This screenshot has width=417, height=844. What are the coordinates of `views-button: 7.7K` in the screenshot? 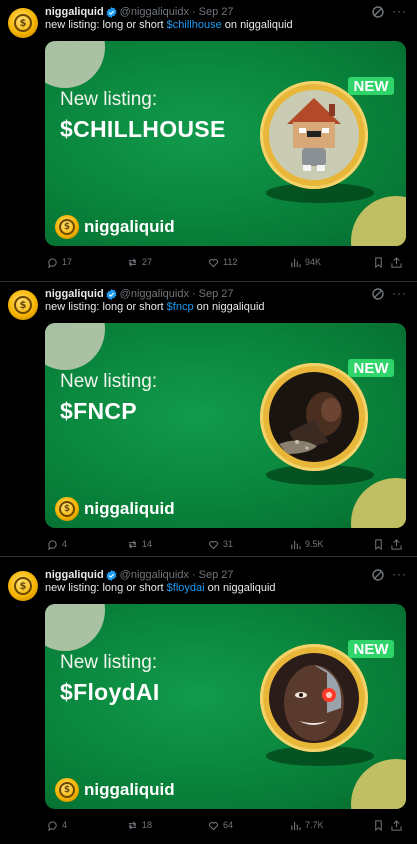 It's located at (307, 825).